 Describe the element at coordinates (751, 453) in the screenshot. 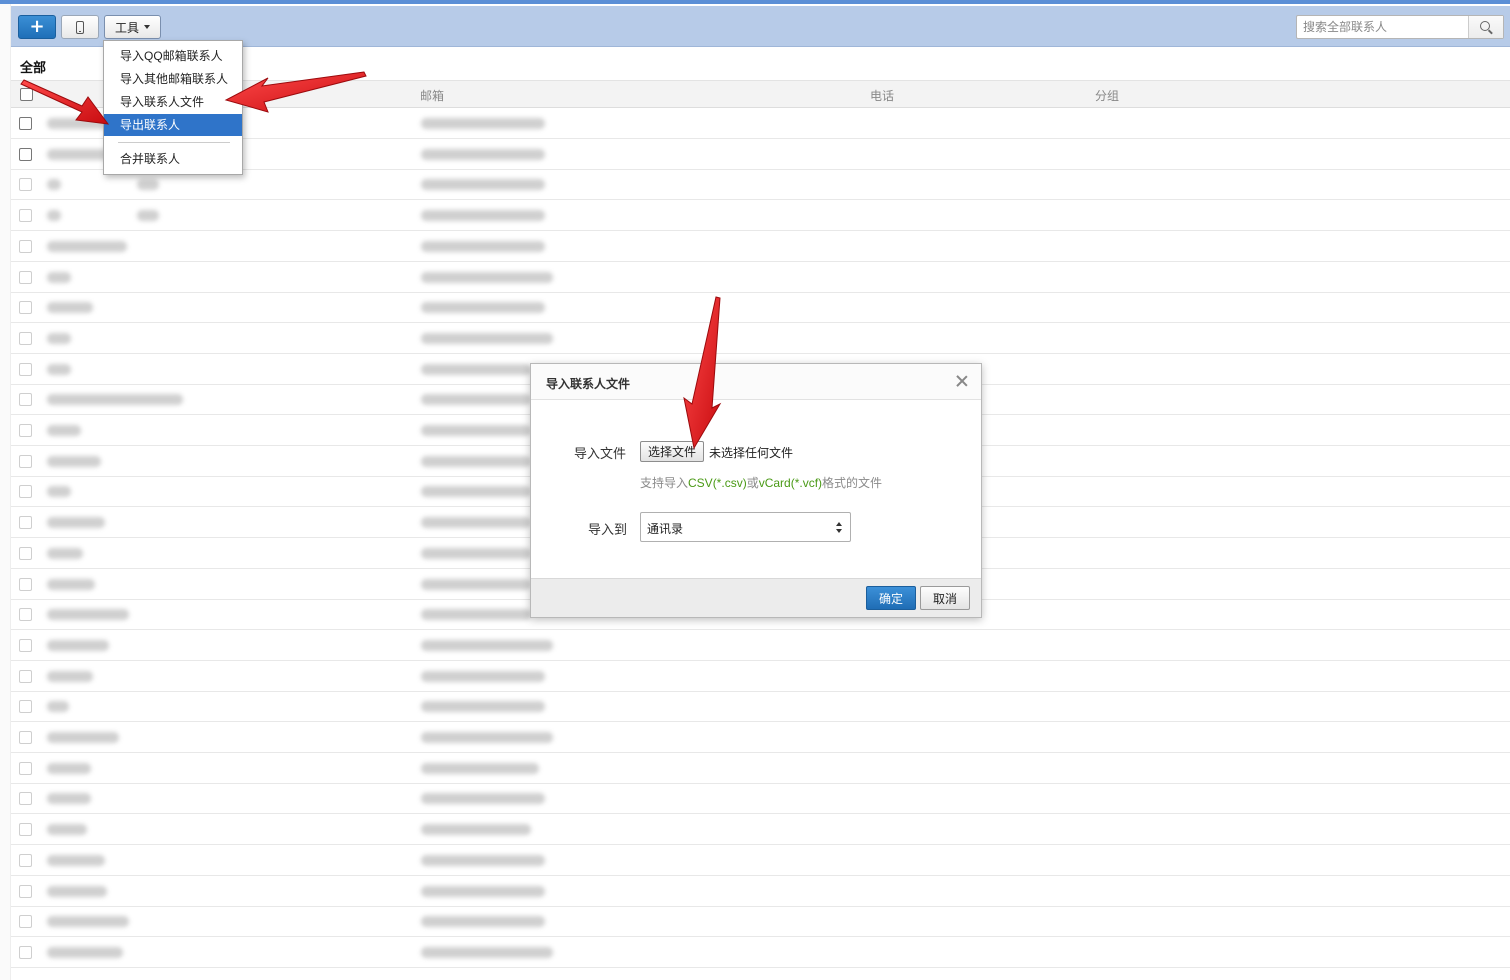

I see `file-status: 未选择任何文件` at that location.